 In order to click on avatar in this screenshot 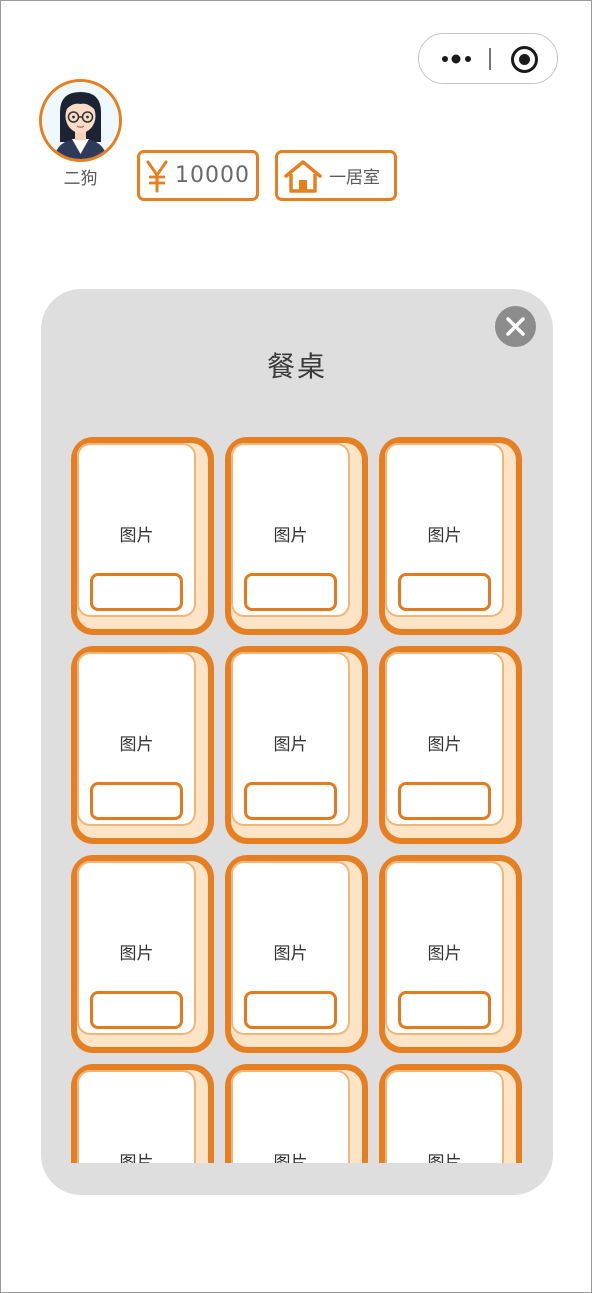, I will do `click(80, 120)`.